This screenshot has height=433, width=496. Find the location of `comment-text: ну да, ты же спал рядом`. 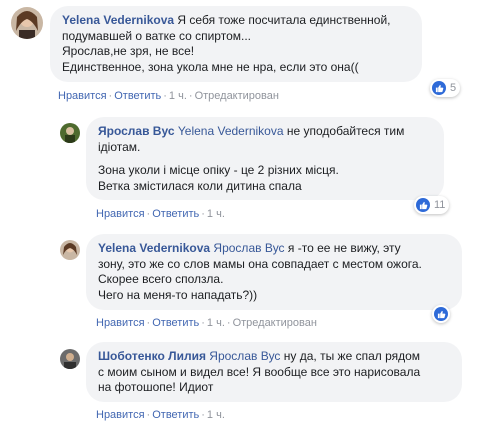

comment-text: ну да, ты же спал рядом is located at coordinates (352, 356).